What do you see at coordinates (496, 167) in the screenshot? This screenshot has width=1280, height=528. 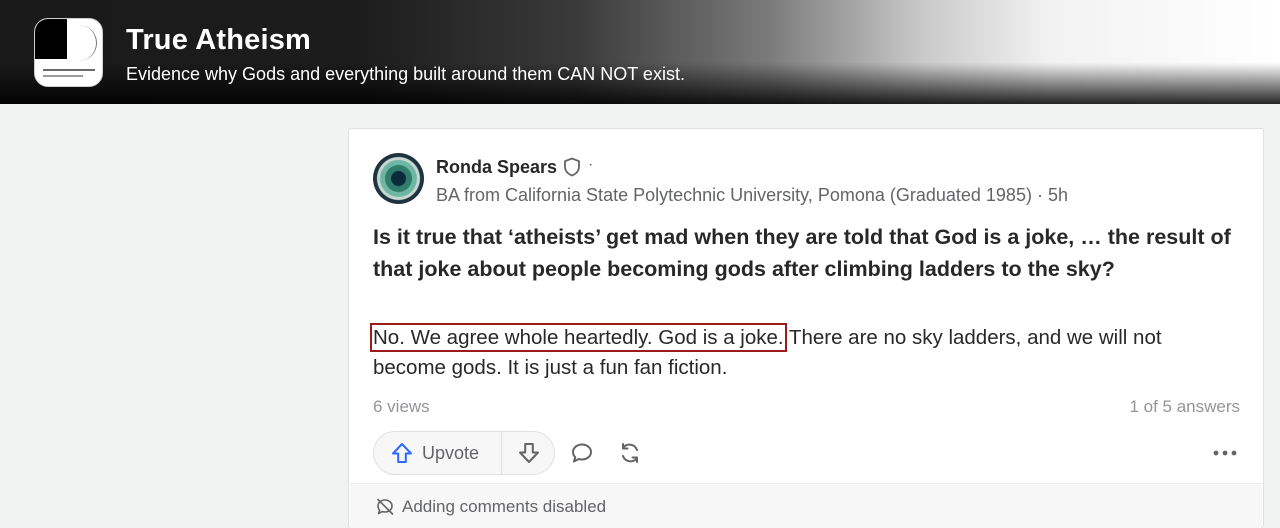 I see `author-name: Ronda Spears` at bounding box center [496, 167].